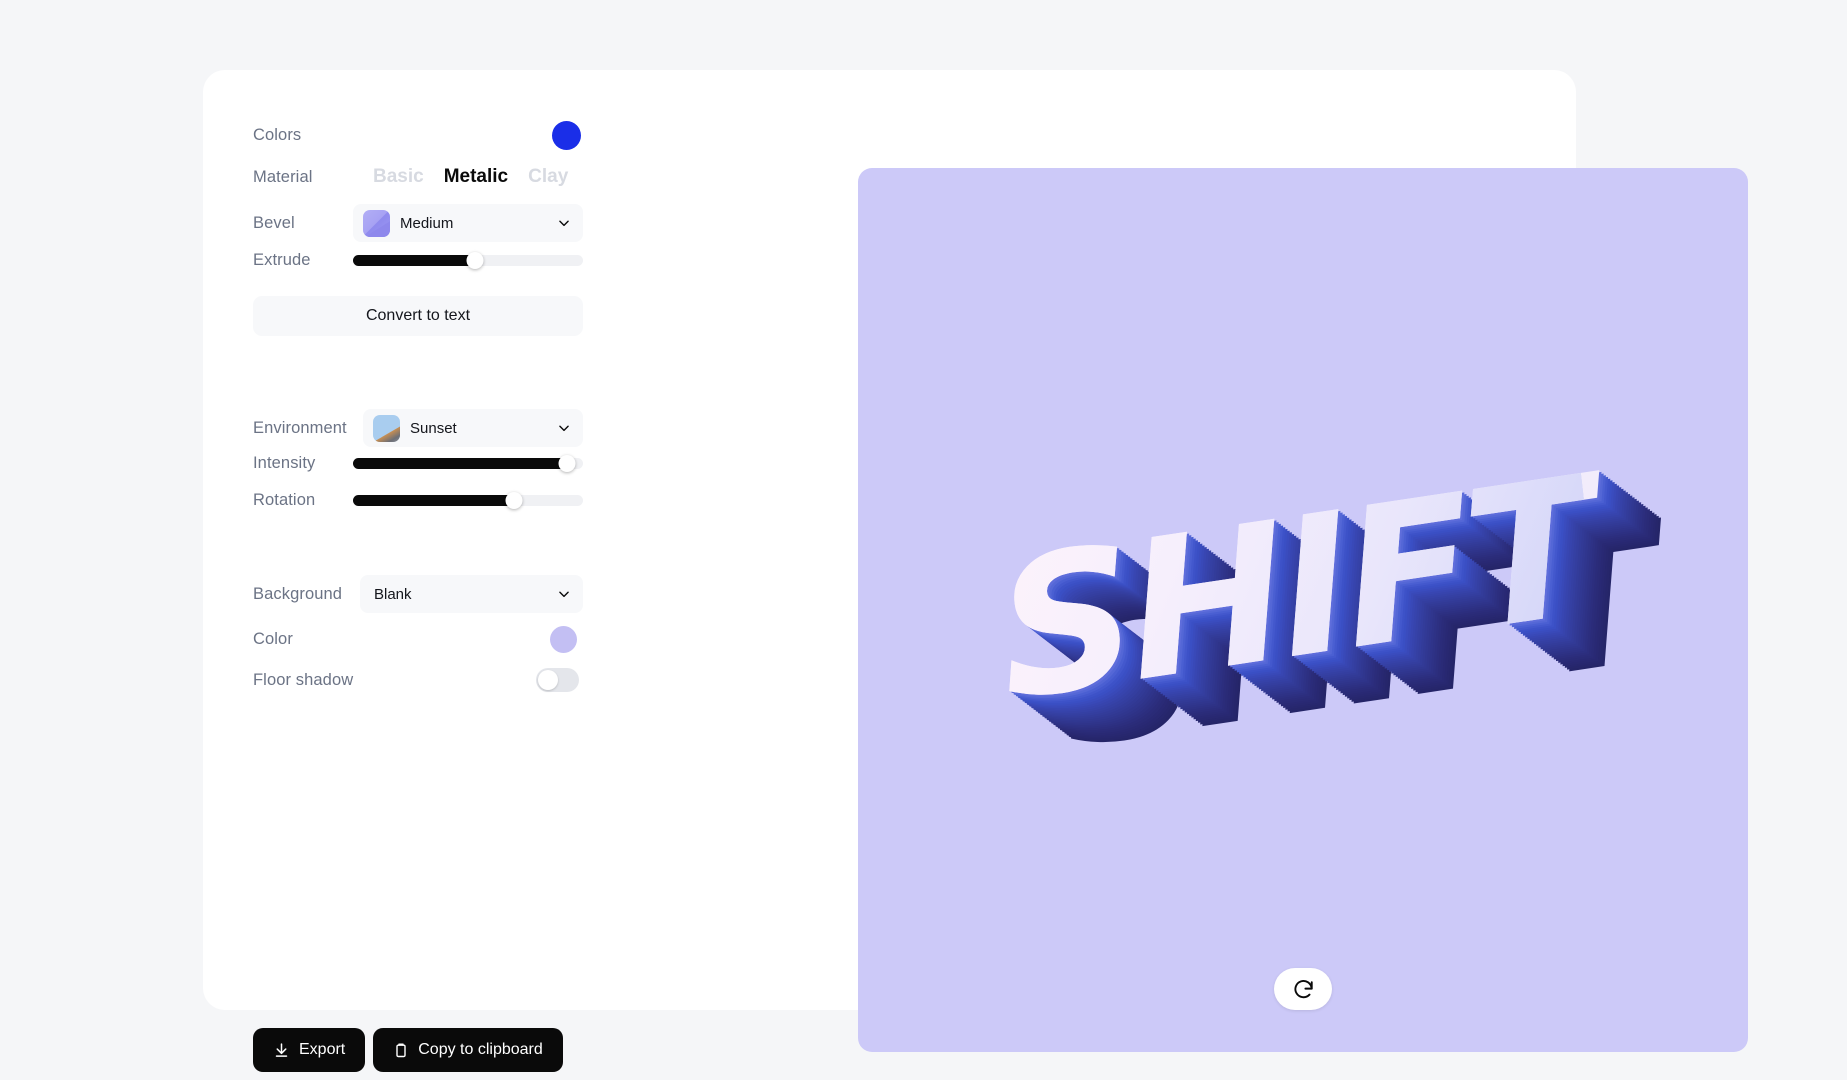 Image resolution: width=1847 pixels, height=1080 pixels. Describe the element at coordinates (273, 638) in the screenshot. I see `background-color-label: Color` at that location.